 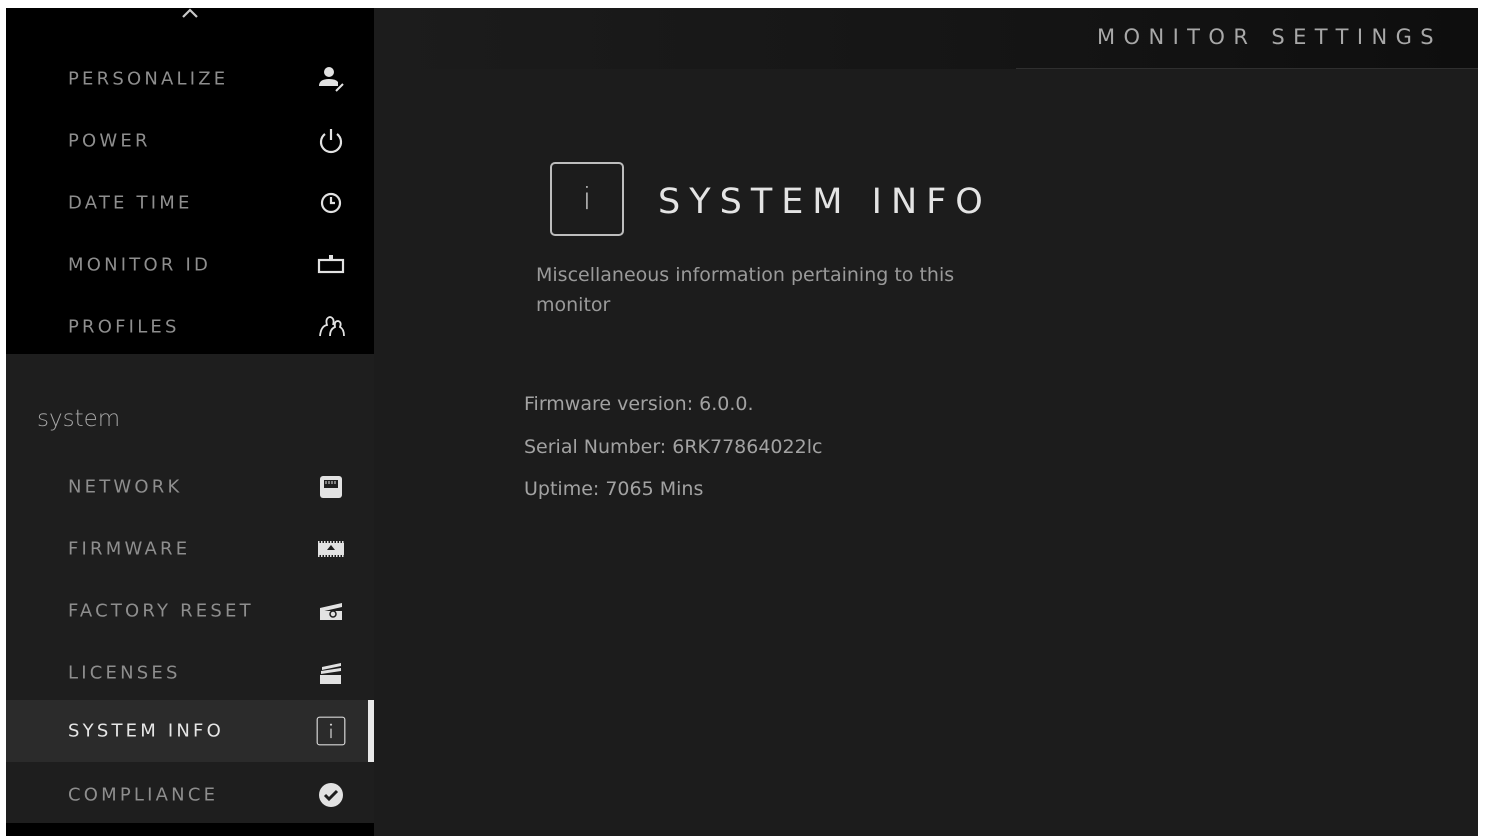 What do you see at coordinates (190, 141) in the screenshot?
I see `sidebar-item-power: POWER` at bounding box center [190, 141].